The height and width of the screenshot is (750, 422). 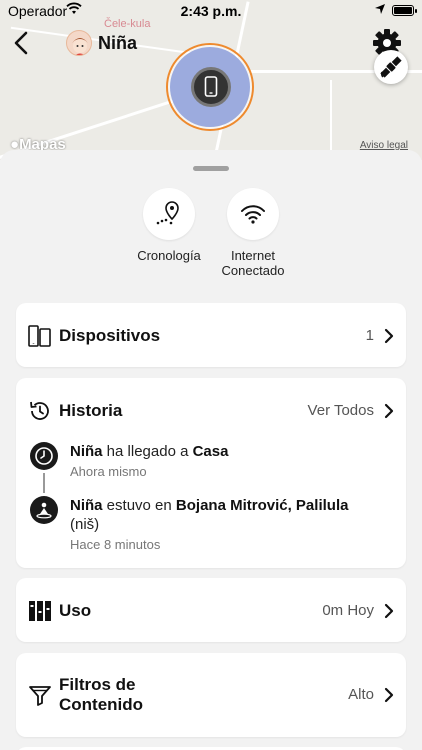 I want to click on internet-button, so click(x=253, y=214).